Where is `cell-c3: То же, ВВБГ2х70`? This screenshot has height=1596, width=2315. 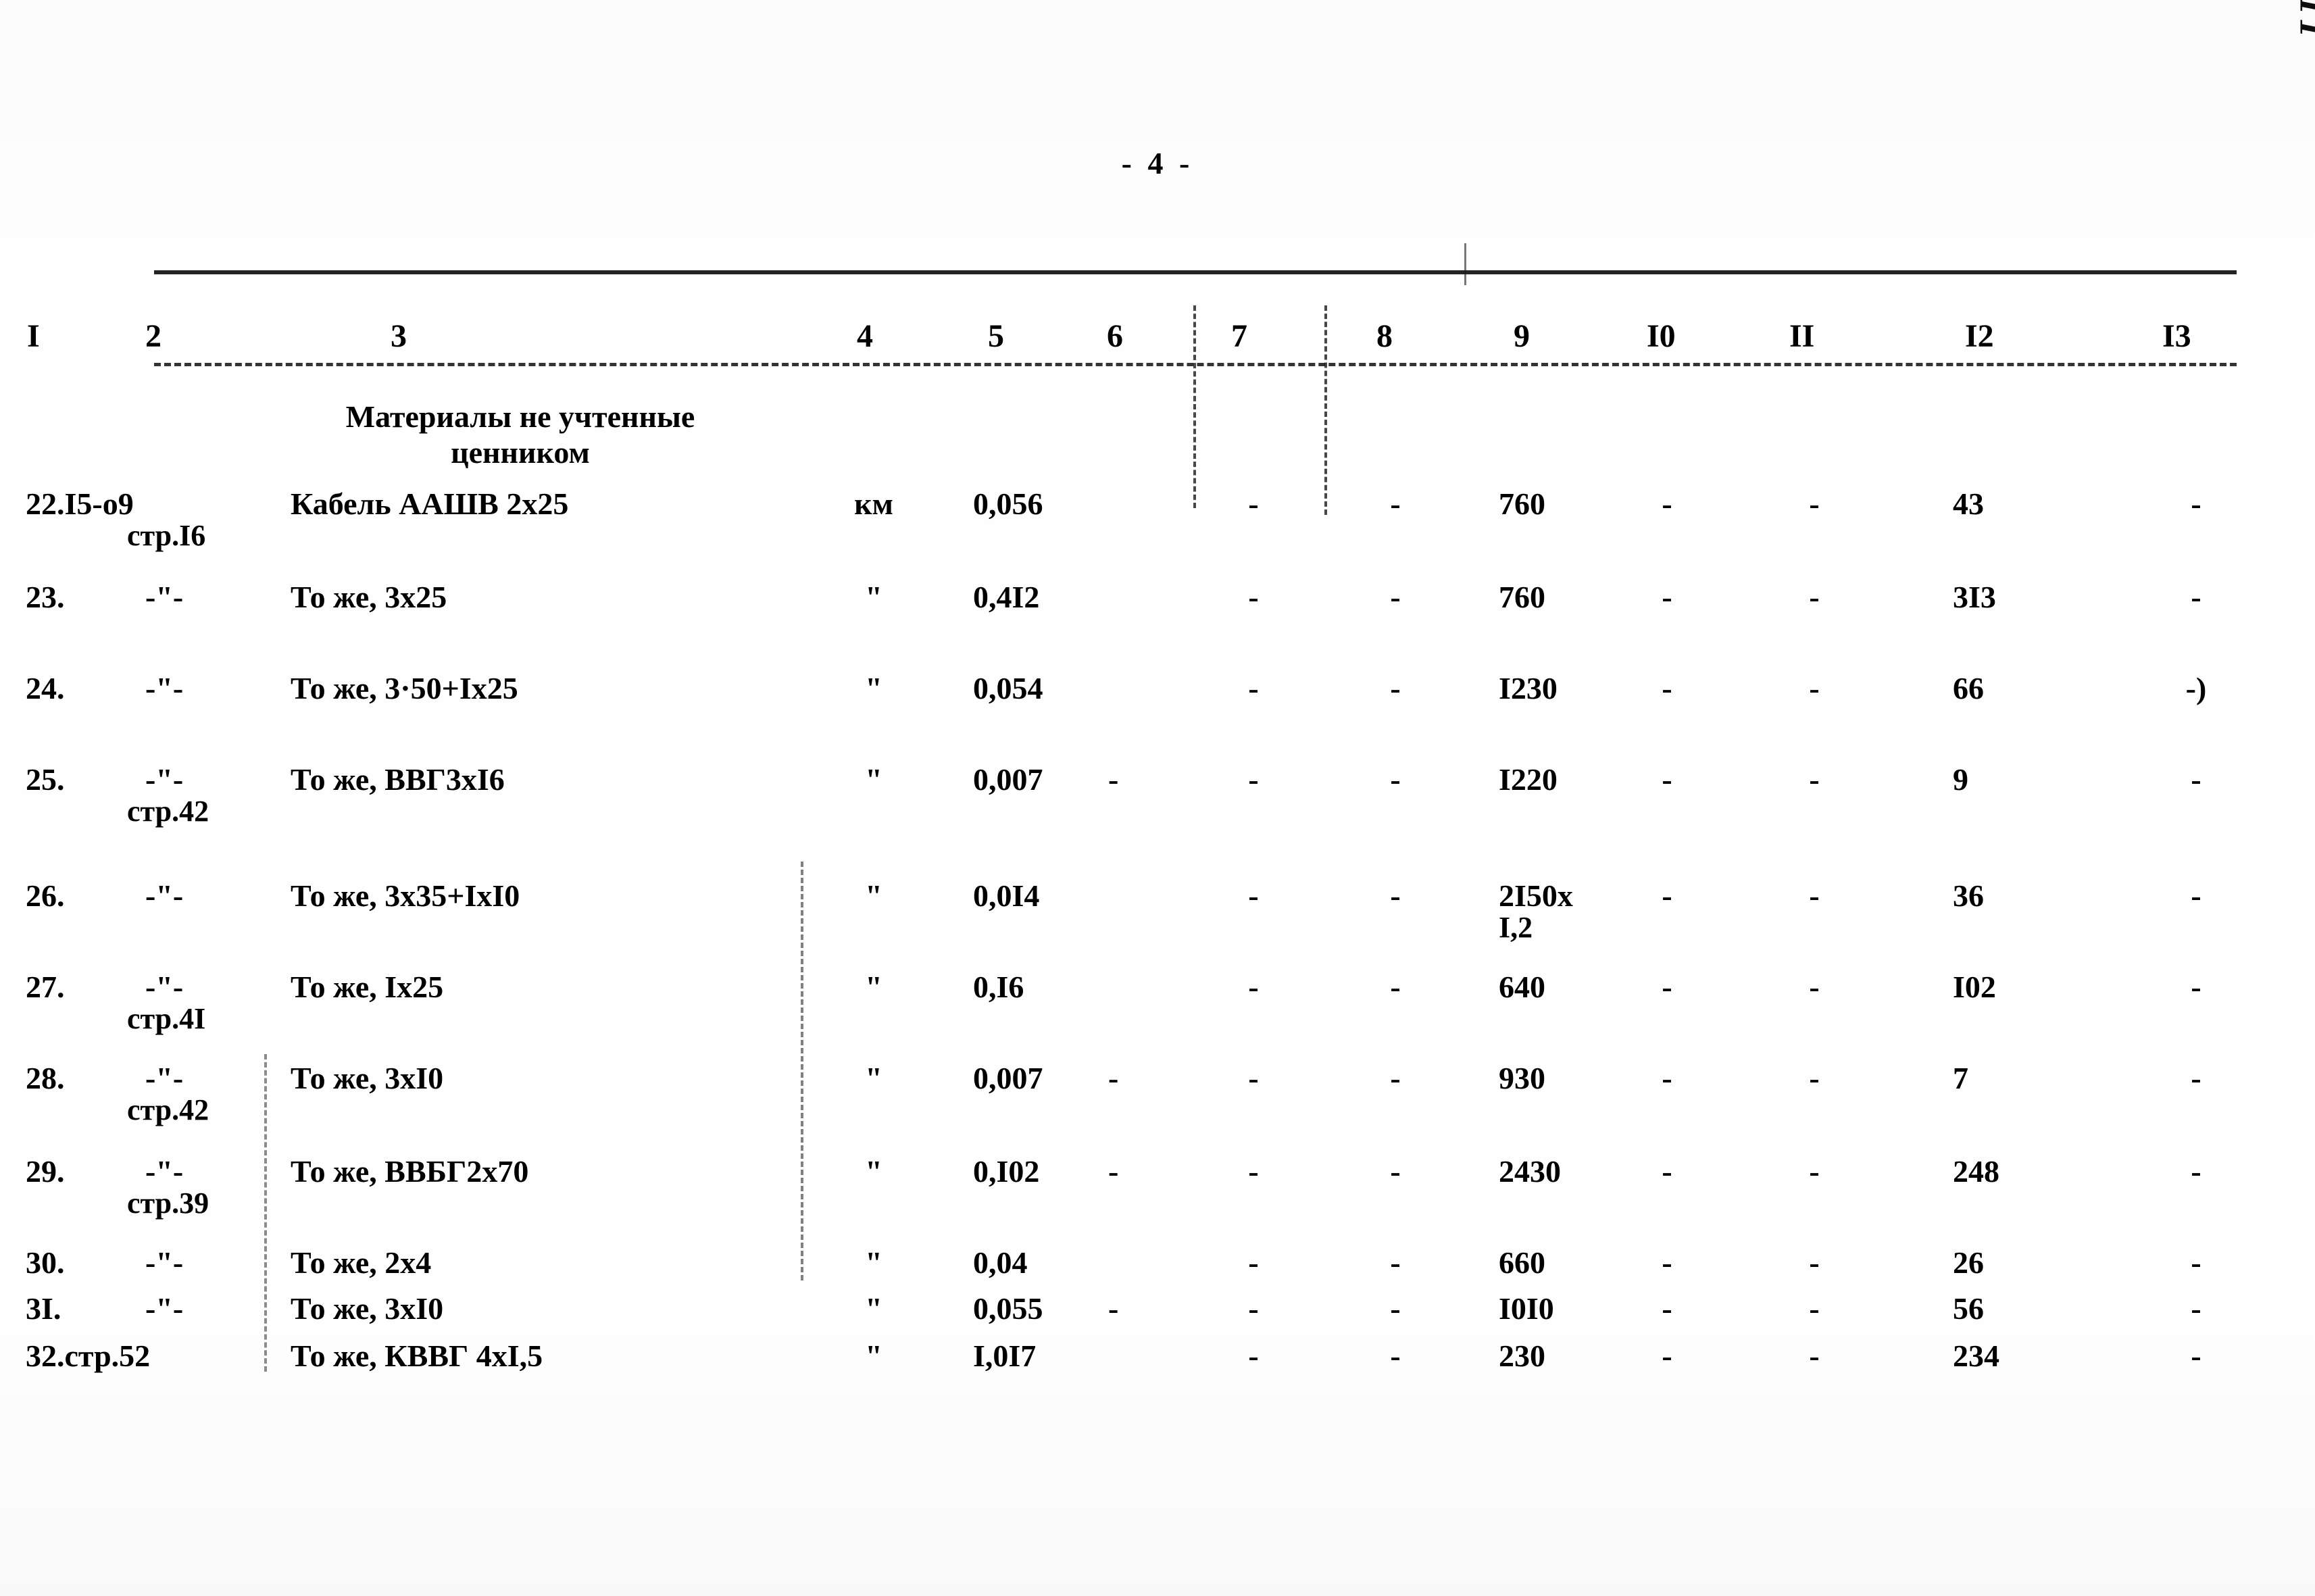 cell-c3: То же, ВВБГ2х70 is located at coordinates (410, 1172).